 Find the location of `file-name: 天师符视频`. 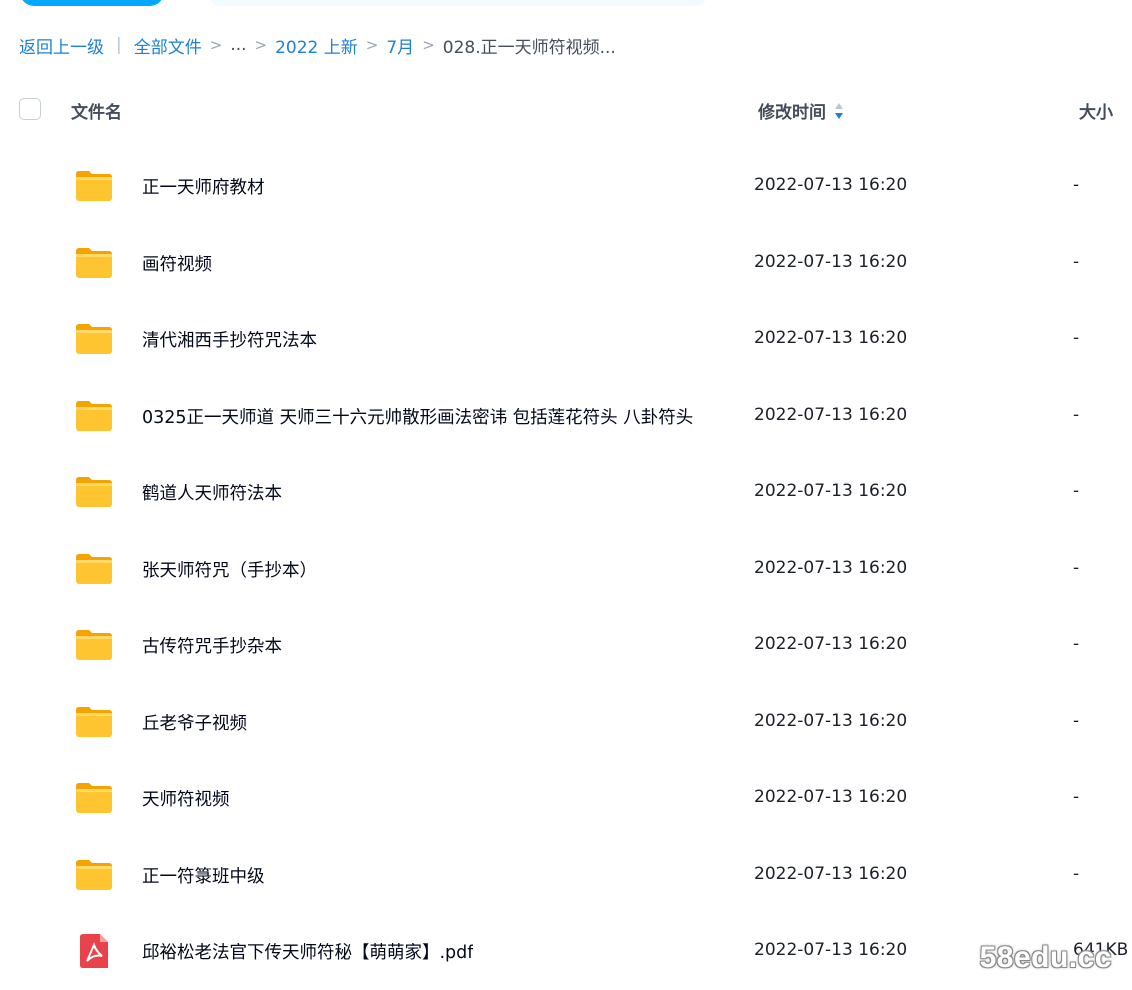

file-name: 天师符视频 is located at coordinates (186, 798).